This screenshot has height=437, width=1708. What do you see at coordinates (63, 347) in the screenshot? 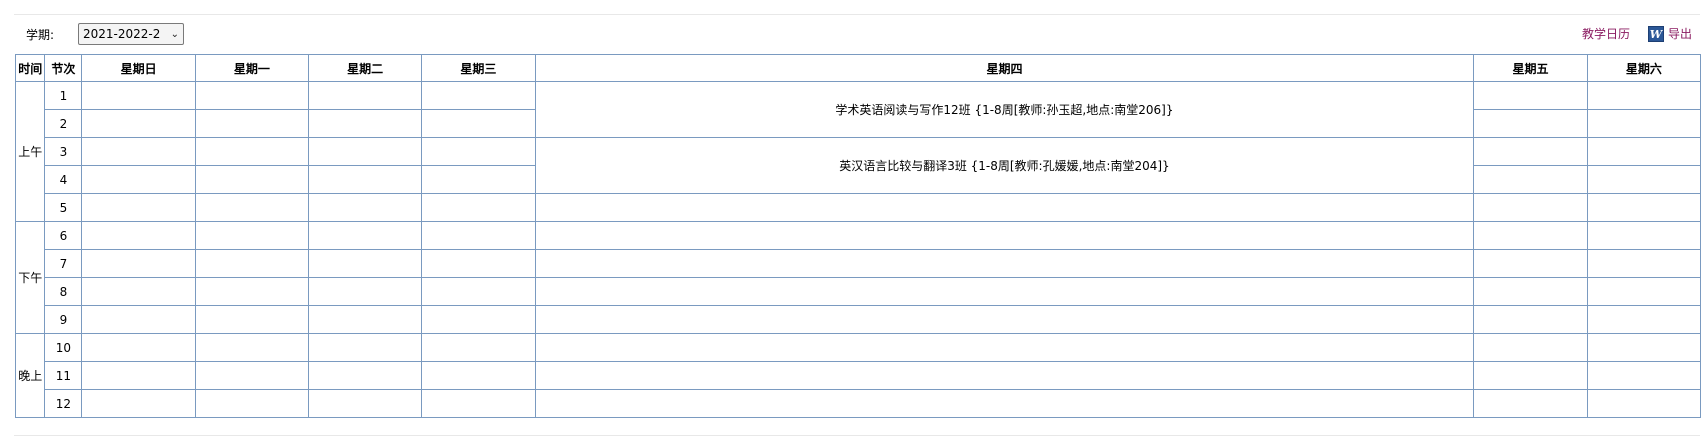
I see `section-number: 10` at bounding box center [63, 347].